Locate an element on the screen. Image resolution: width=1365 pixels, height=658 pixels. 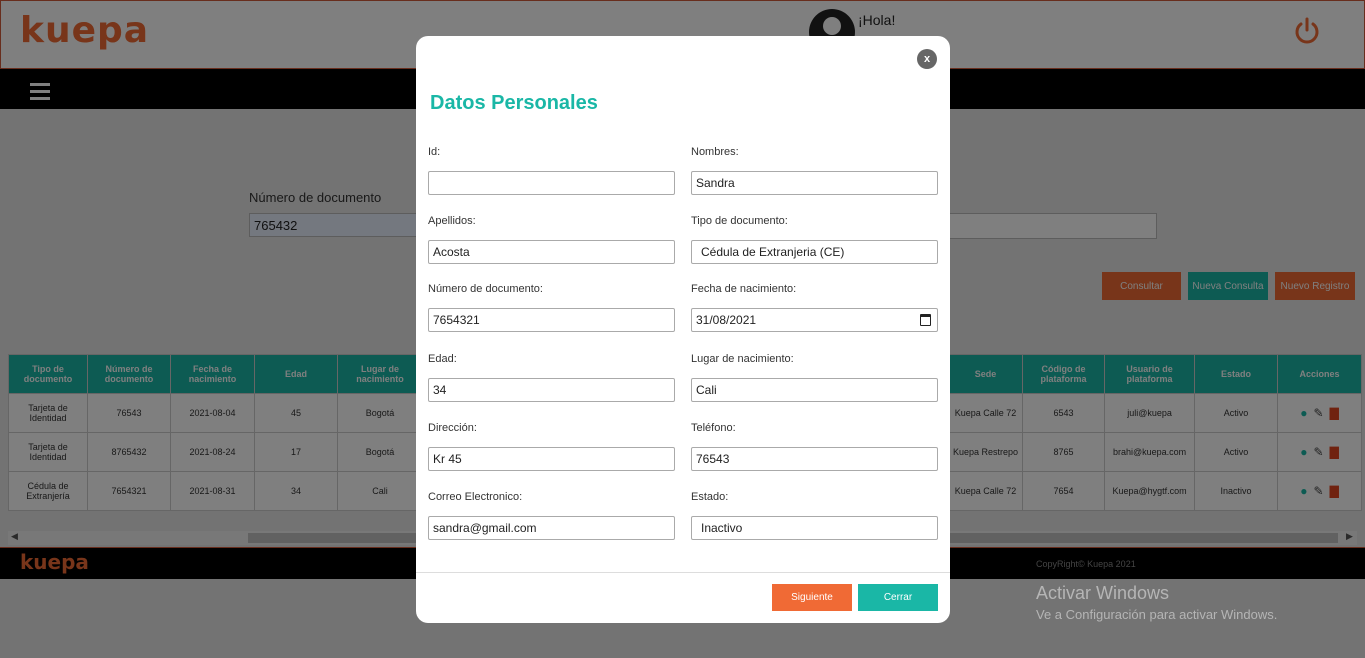
modal-title: Datos Personales is located at coordinates (514, 103).